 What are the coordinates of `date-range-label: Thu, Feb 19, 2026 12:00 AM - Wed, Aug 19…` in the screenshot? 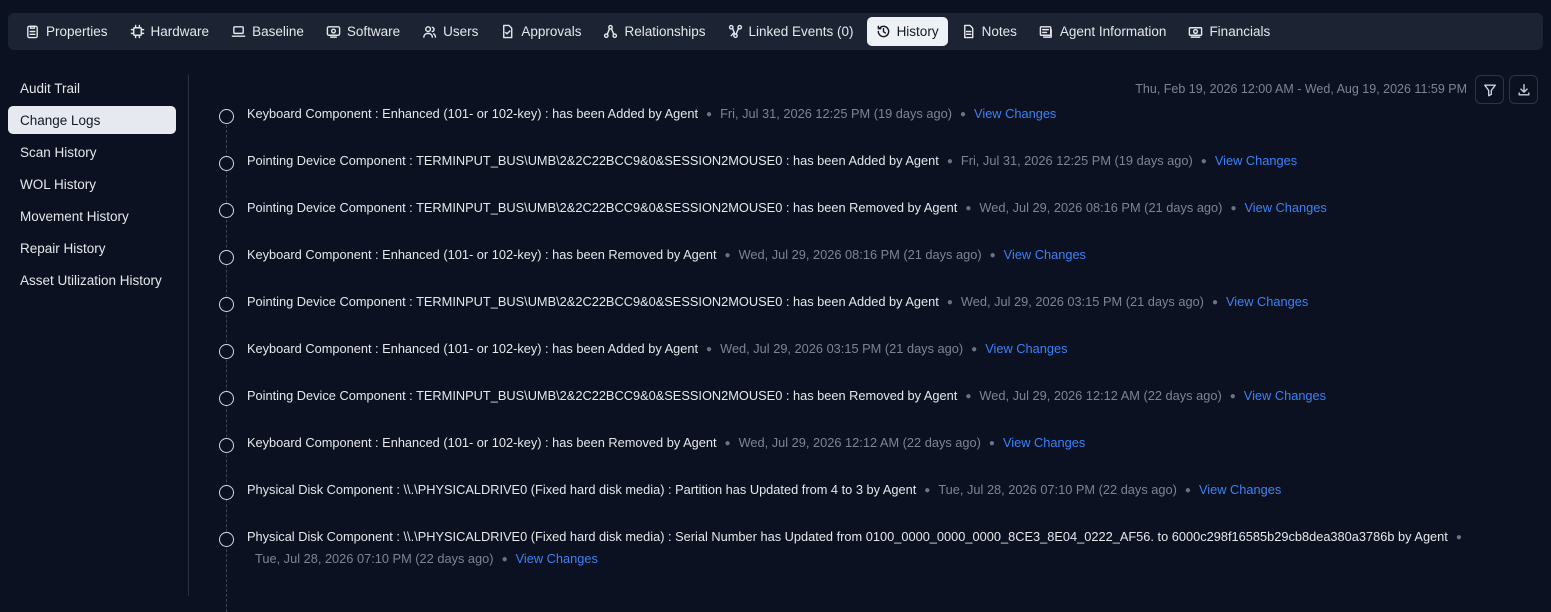 It's located at (1301, 89).